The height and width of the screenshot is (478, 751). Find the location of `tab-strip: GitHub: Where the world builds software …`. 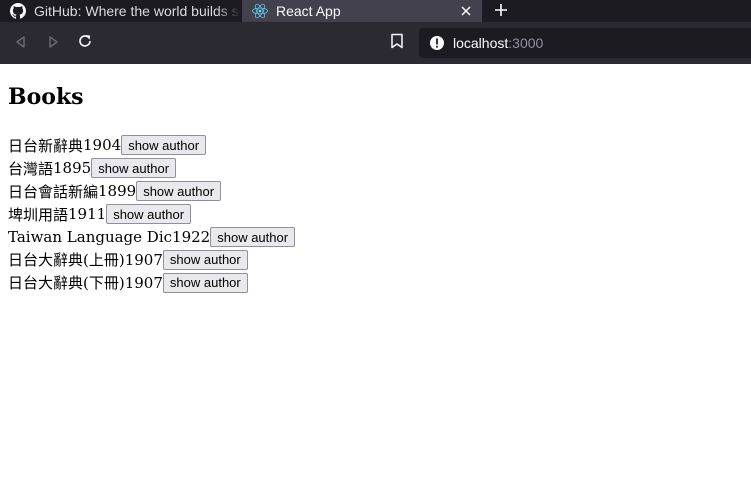

tab-strip: GitHub: Where the world builds software … is located at coordinates (375, 11).